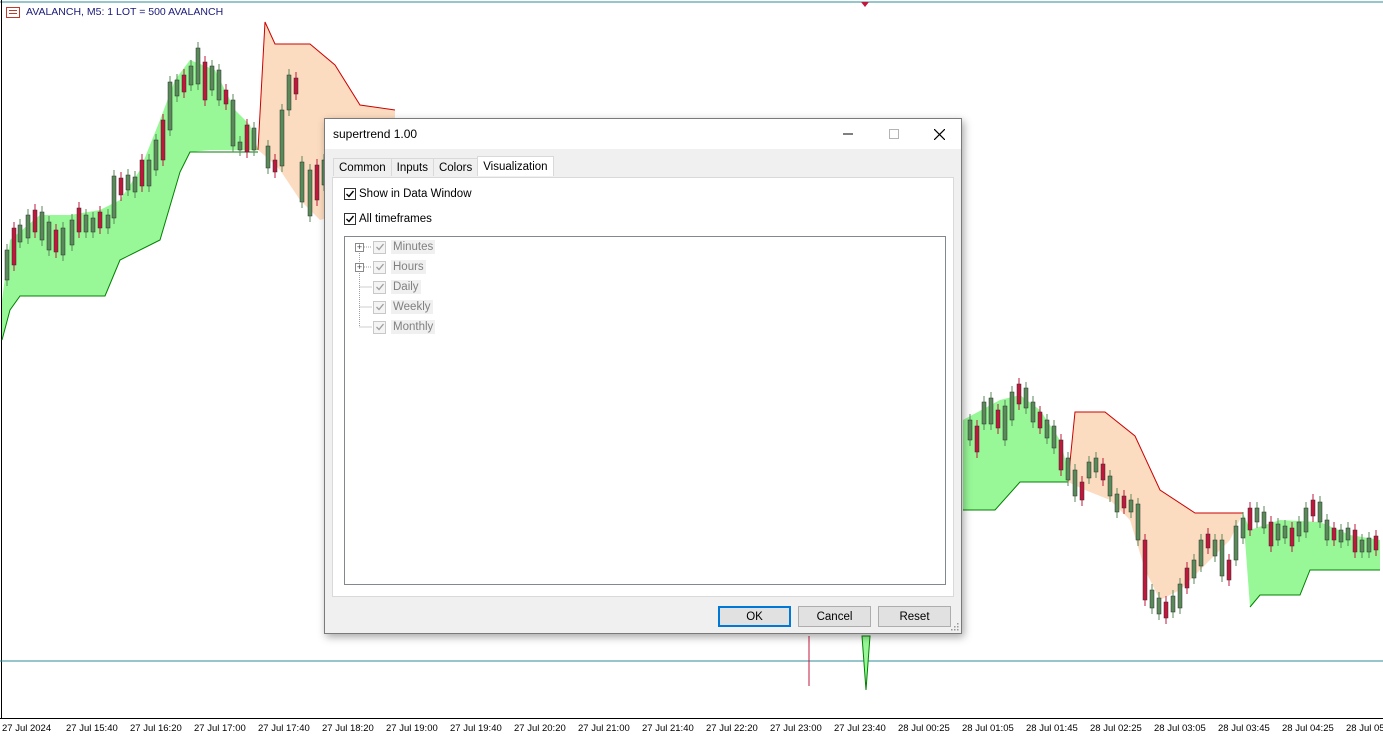 The width and height of the screenshot is (1383, 739). I want to click on minutes-checkbox, so click(379, 247).